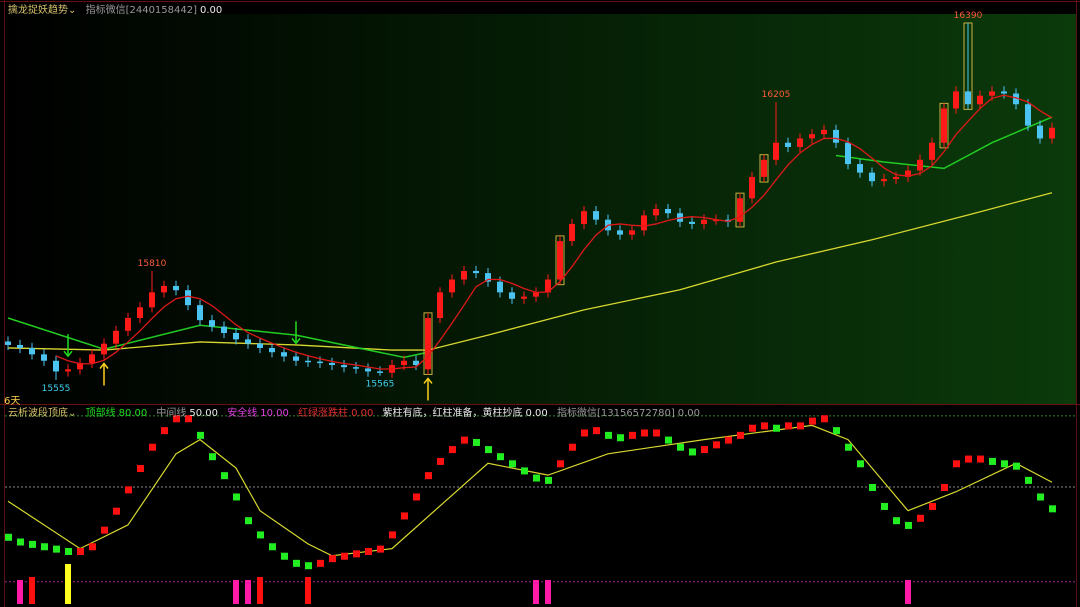 The height and width of the screenshot is (607, 1080). I want to click on signal-value: 0.00, so click(536, 413).